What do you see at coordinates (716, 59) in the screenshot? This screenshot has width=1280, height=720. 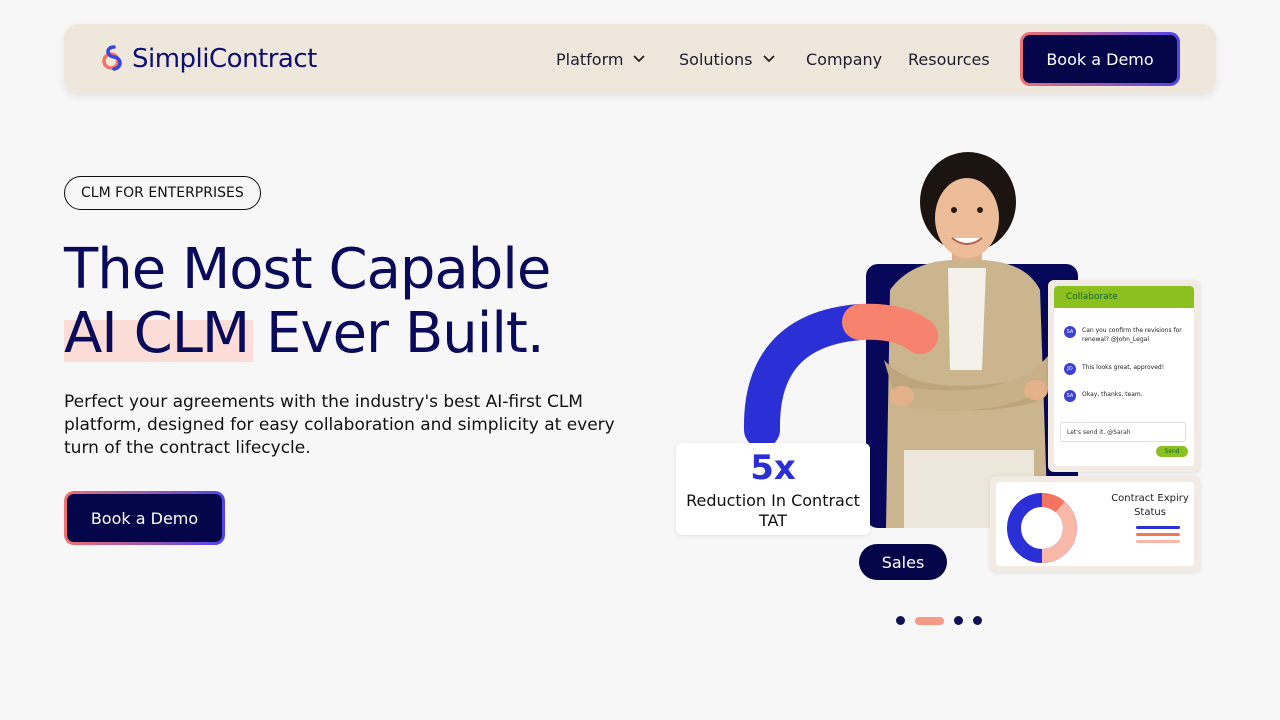 I see `nav-item-label: Solutions` at bounding box center [716, 59].